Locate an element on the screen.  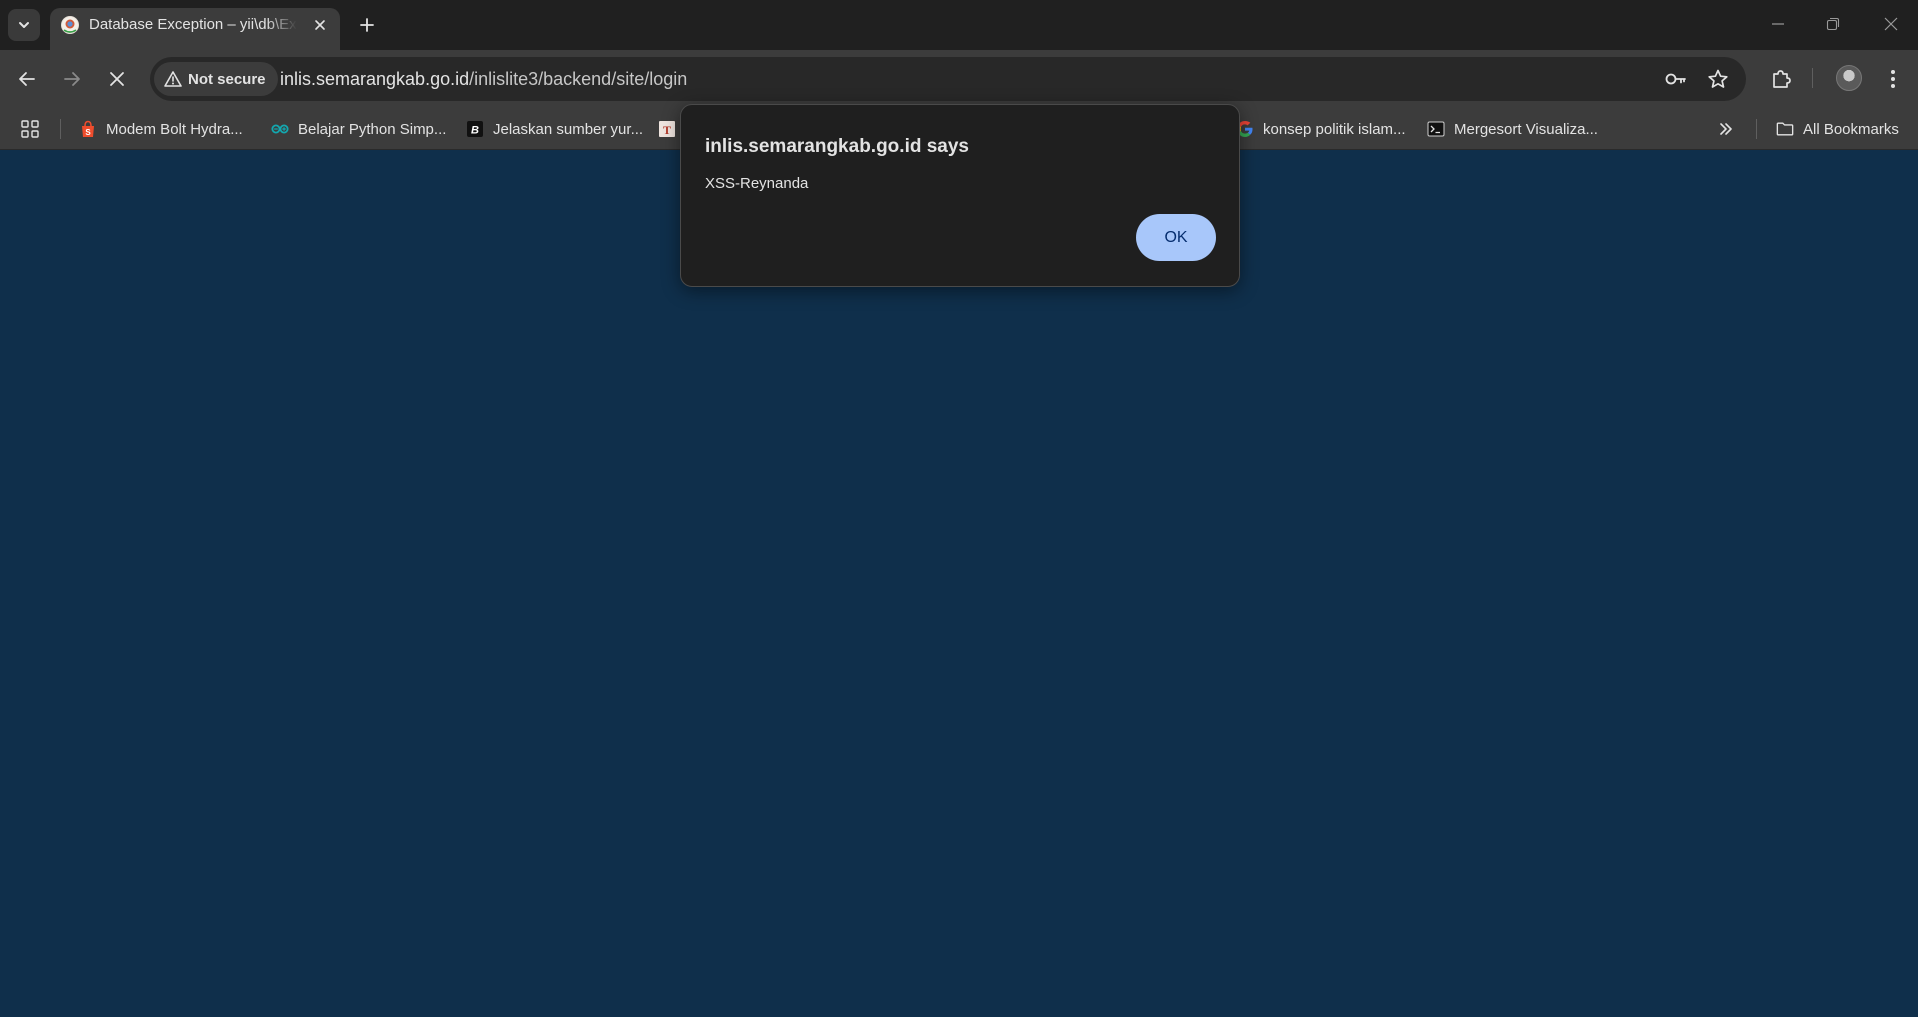
close-tab-icon is located at coordinates (320, 25).